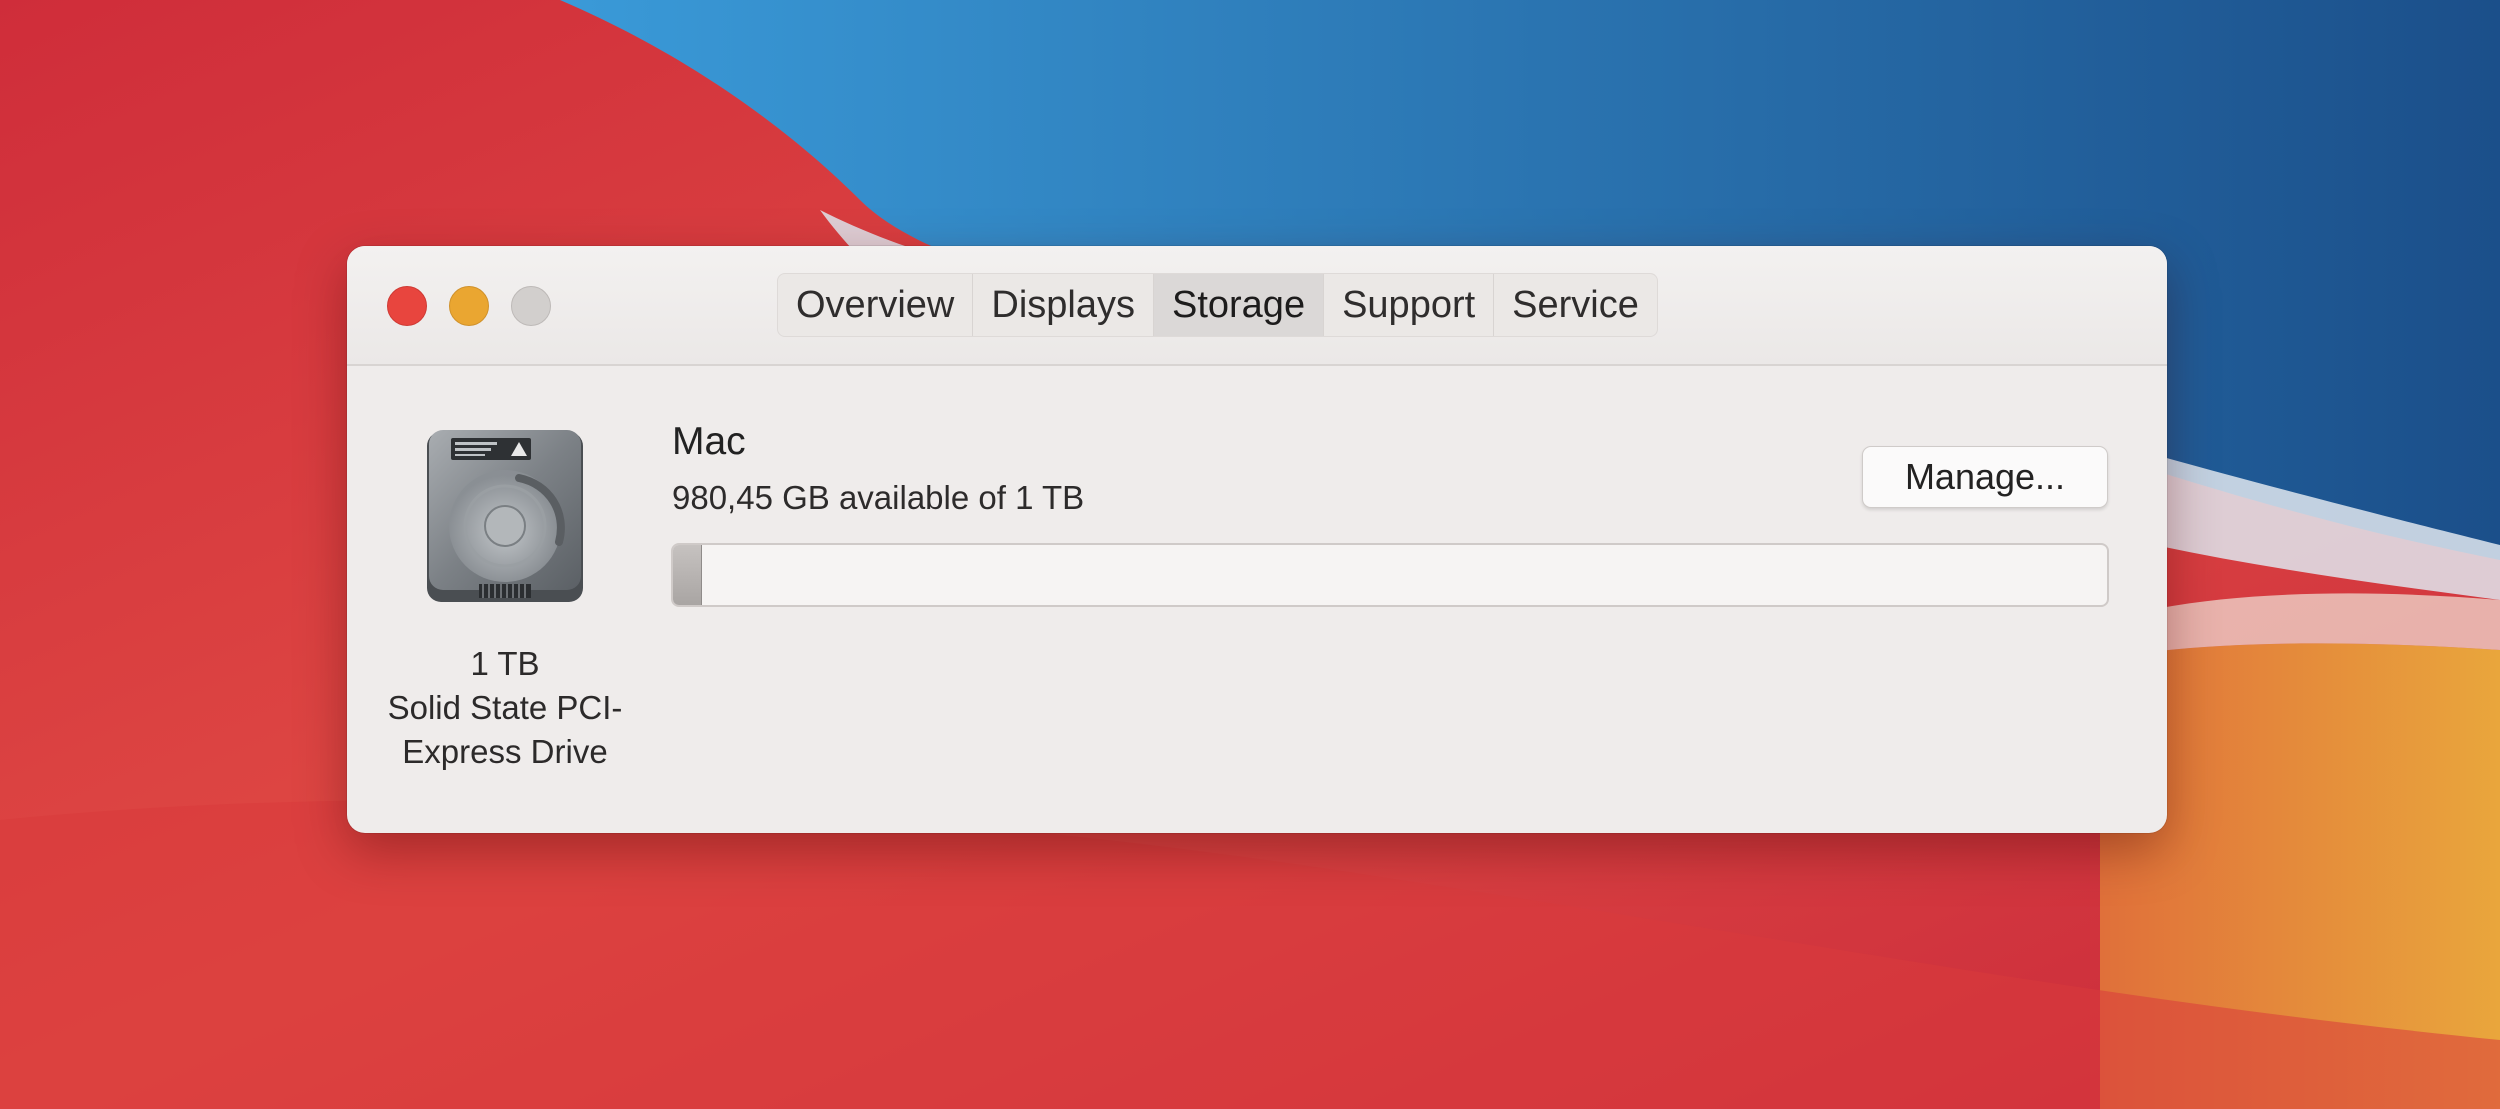  What do you see at coordinates (878, 497) in the screenshot?
I see `volume-availability: 980,45 GB available of 1 TB` at bounding box center [878, 497].